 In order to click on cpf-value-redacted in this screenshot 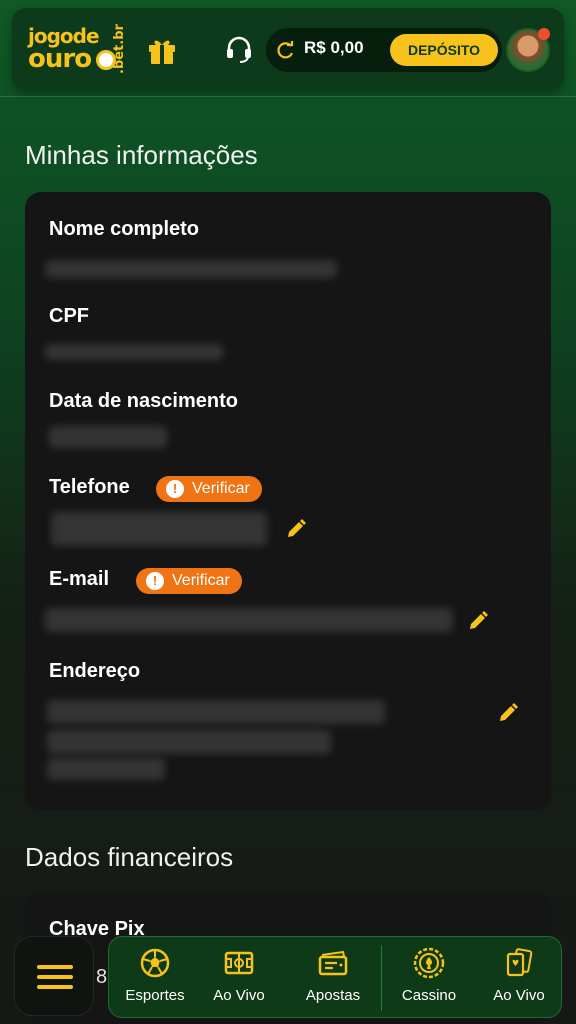, I will do `click(134, 352)`.